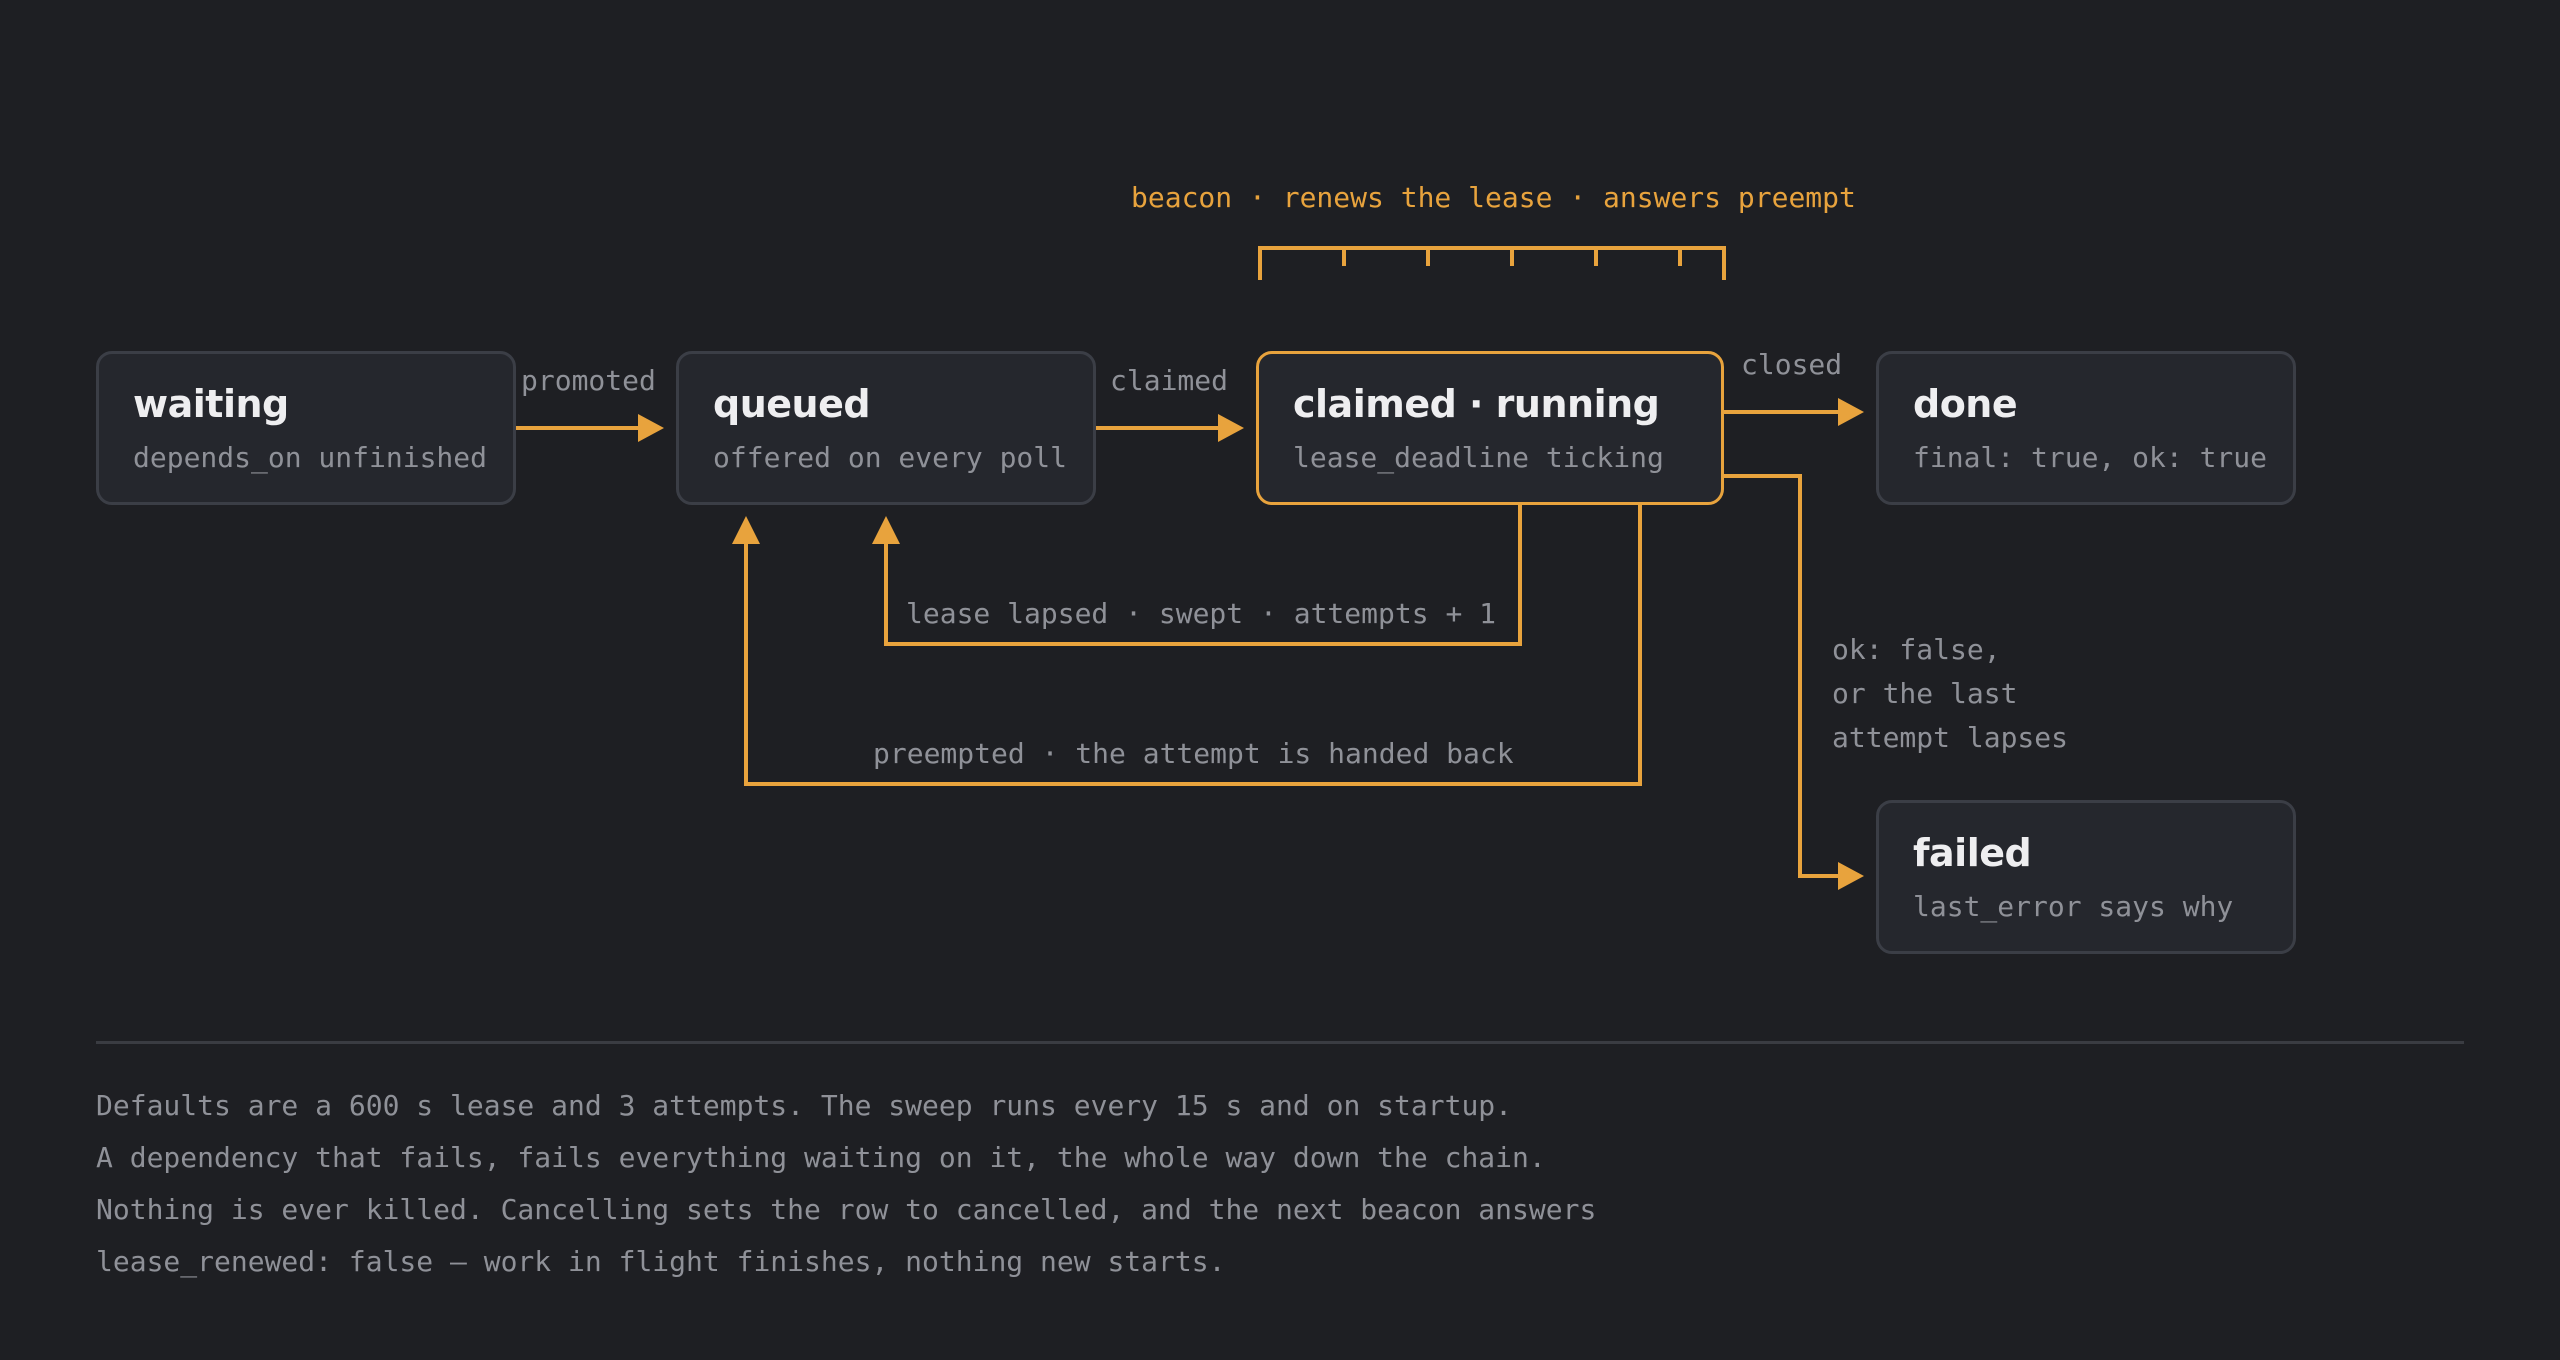  Describe the element at coordinates (1476, 404) in the screenshot. I see `state-title: claimed · running` at that location.